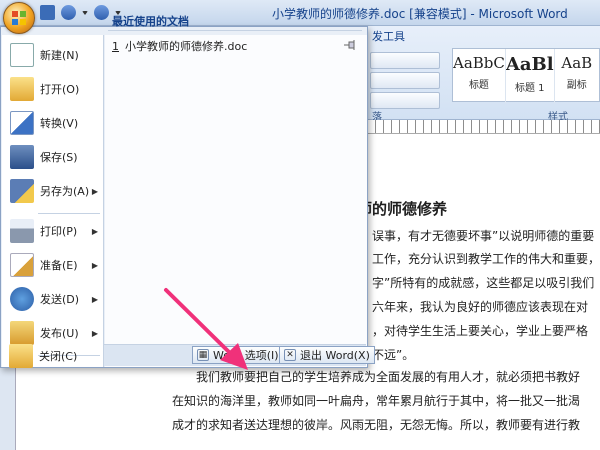  I want to click on menu-item-print: 打印(P) ▶, so click(53, 231).